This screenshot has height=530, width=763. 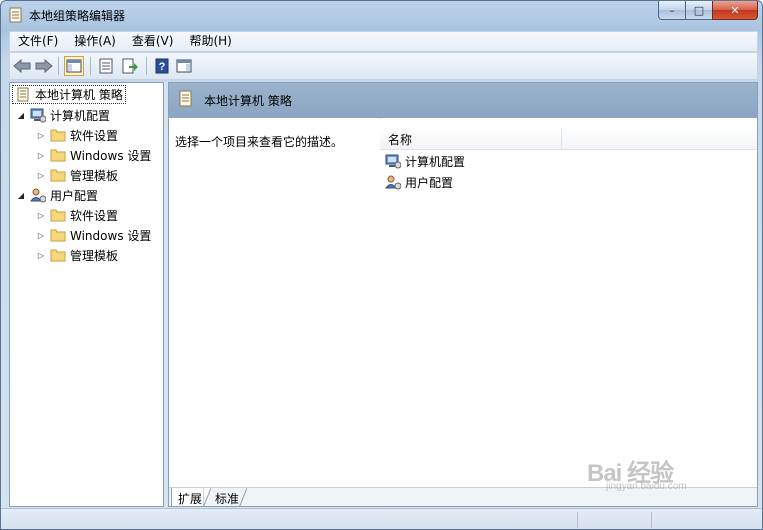 I want to click on tab-edge, so click(x=243, y=497).